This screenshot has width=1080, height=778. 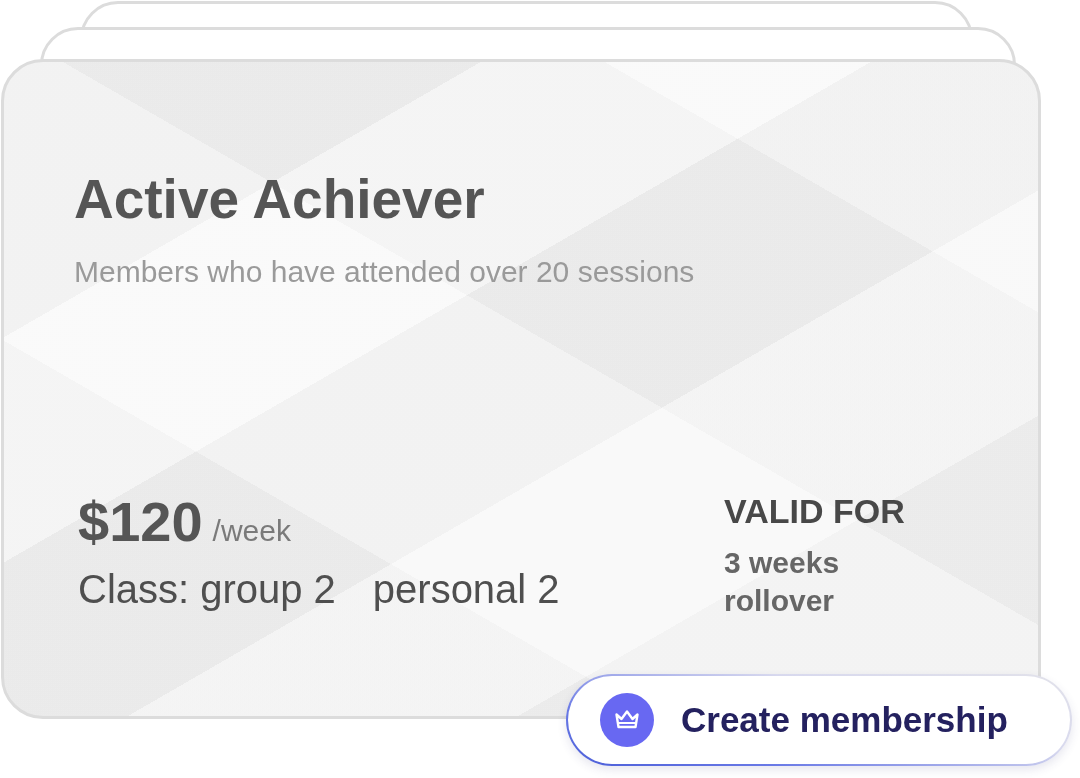 What do you see at coordinates (814, 511) in the screenshot?
I see `validity-label: VALID FOR` at bounding box center [814, 511].